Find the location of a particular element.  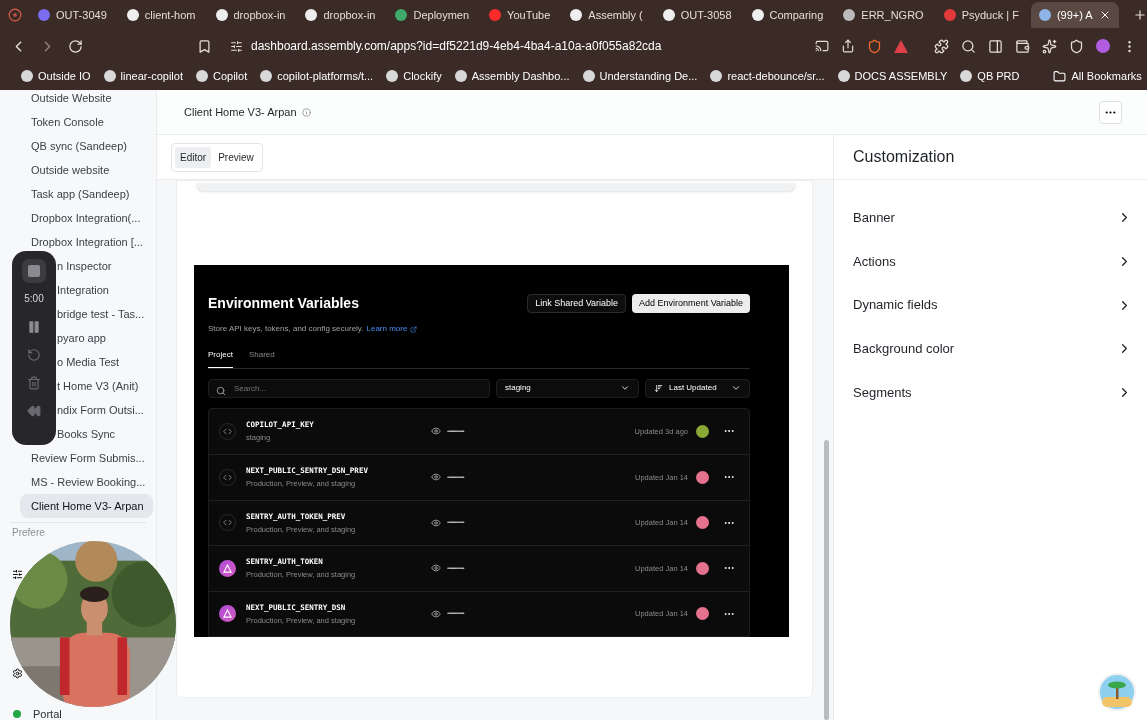

timer-text: 5:00 is located at coordinates (34, 299).